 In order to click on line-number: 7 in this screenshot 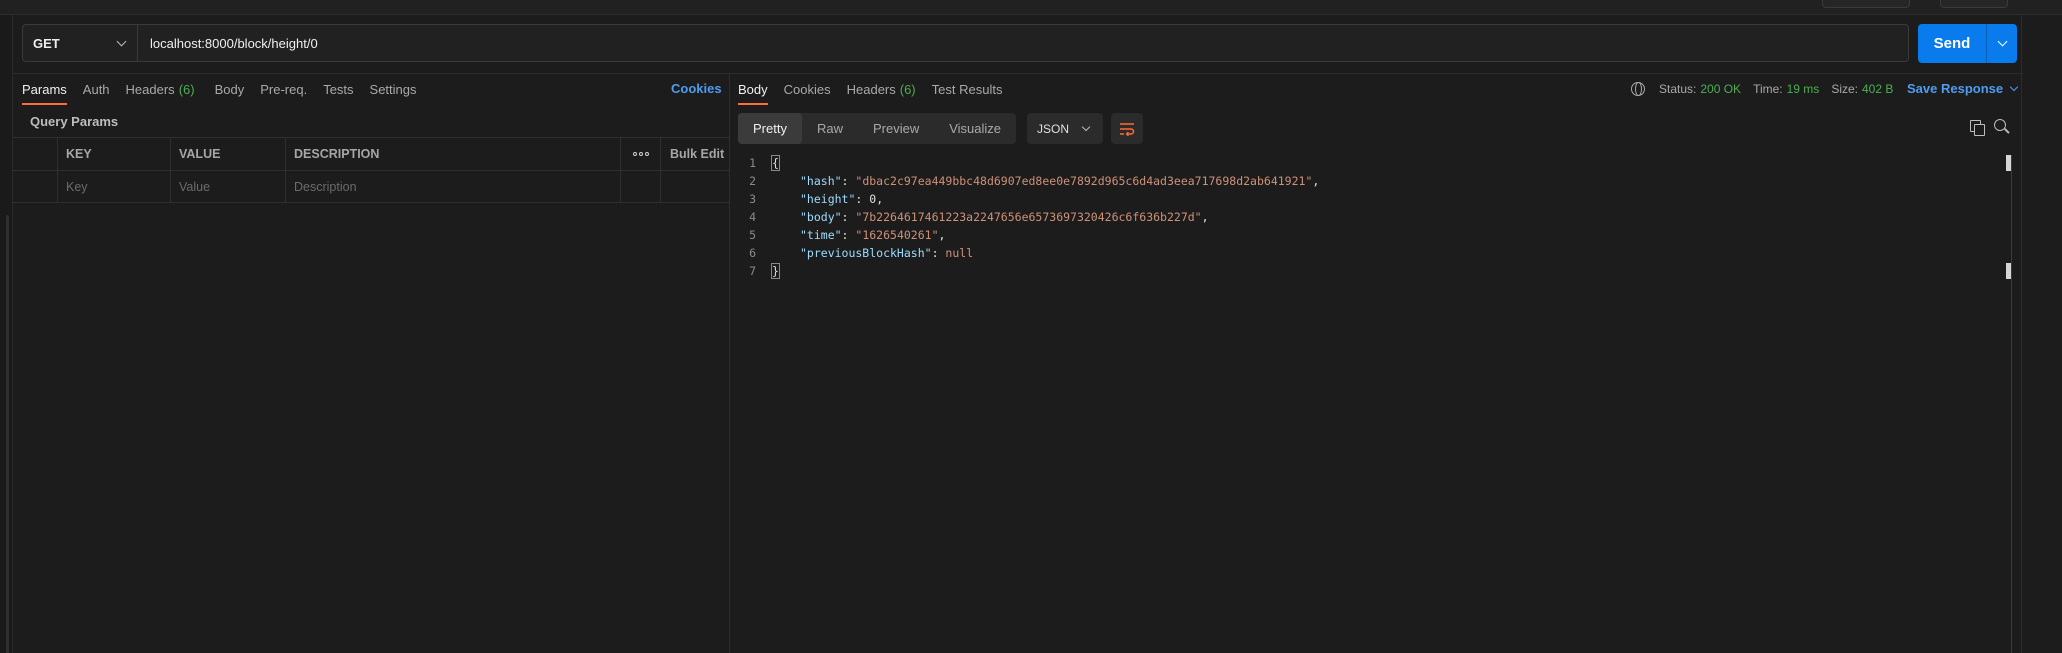, I will do `click(752, 271)`.